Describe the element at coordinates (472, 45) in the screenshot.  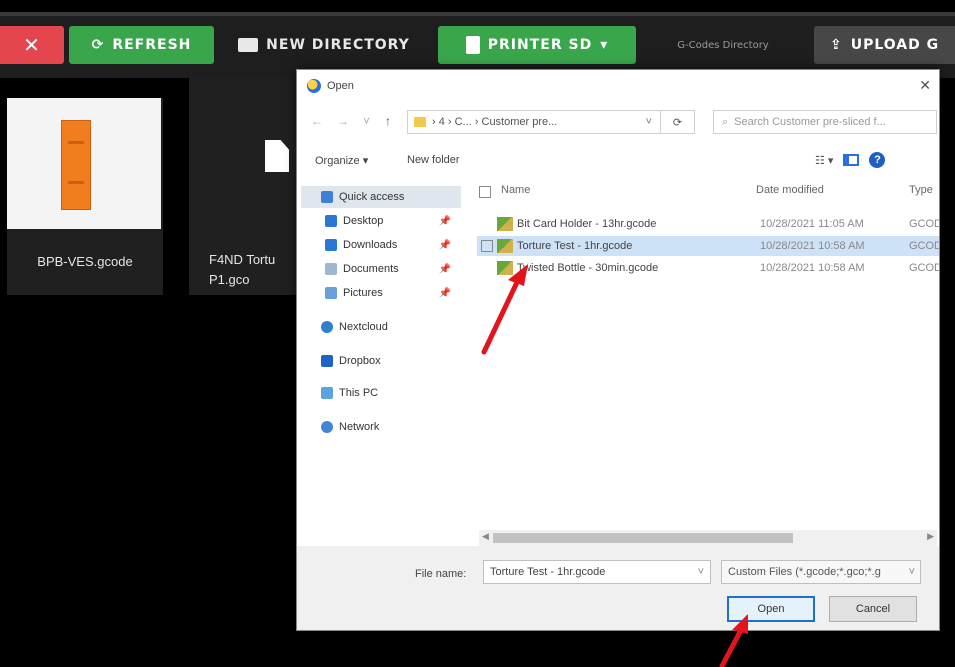
I see `sd-card-icon` at that location.